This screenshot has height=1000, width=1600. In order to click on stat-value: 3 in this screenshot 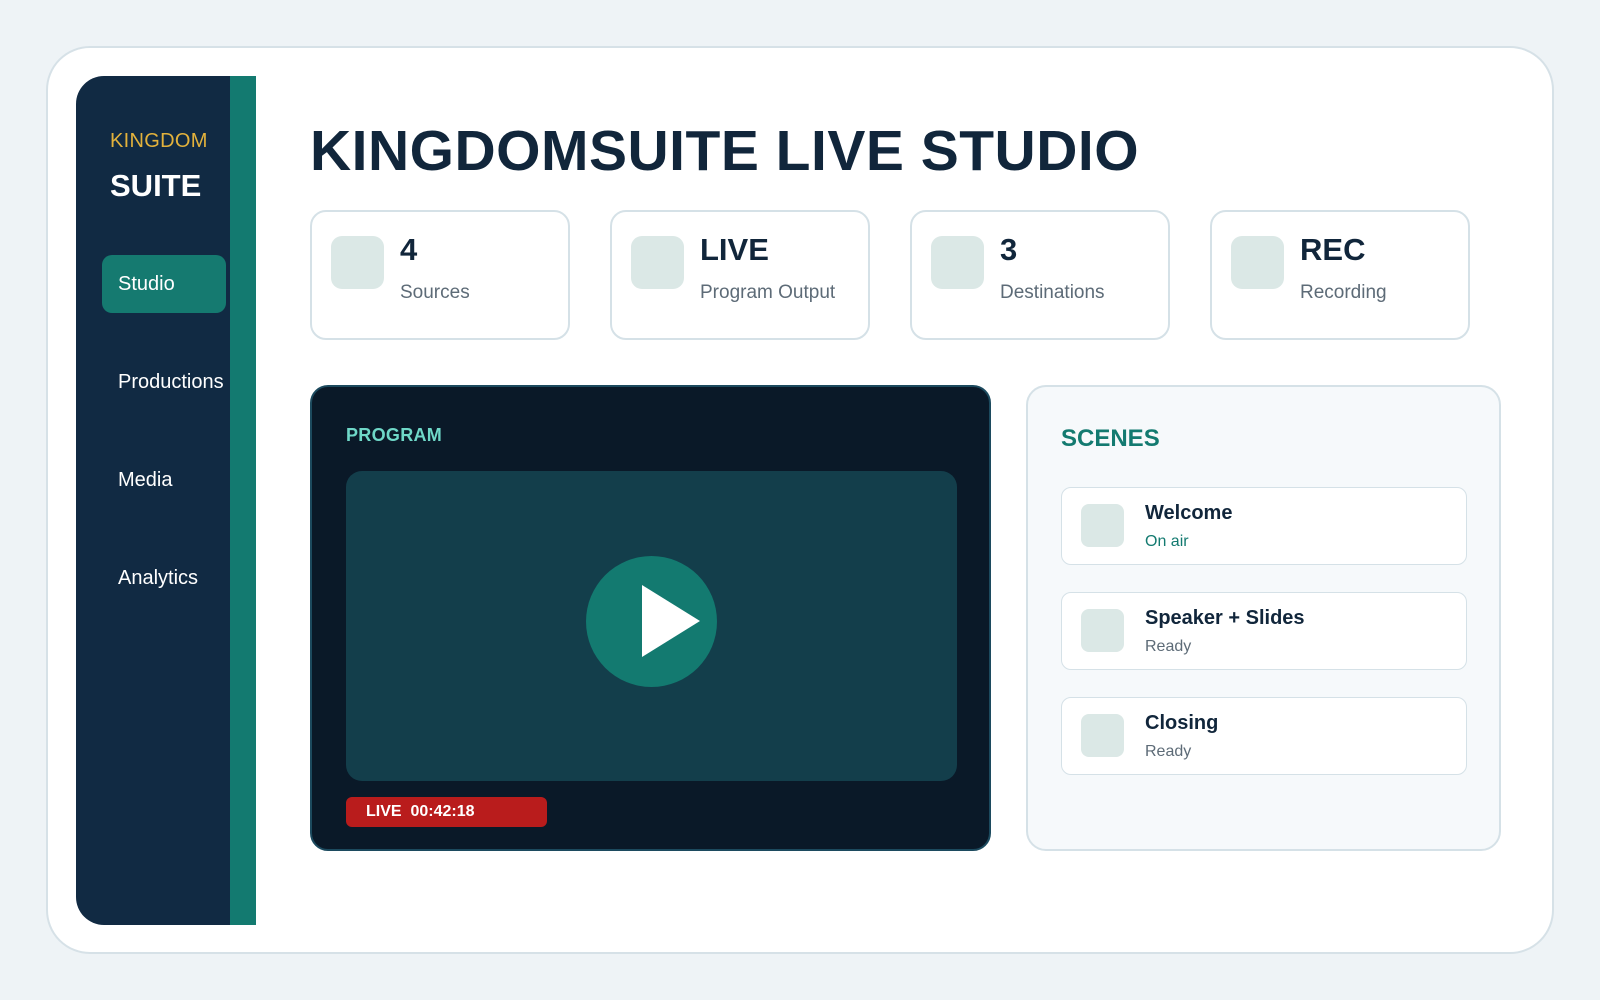, I will do `click(1009, 249)`.